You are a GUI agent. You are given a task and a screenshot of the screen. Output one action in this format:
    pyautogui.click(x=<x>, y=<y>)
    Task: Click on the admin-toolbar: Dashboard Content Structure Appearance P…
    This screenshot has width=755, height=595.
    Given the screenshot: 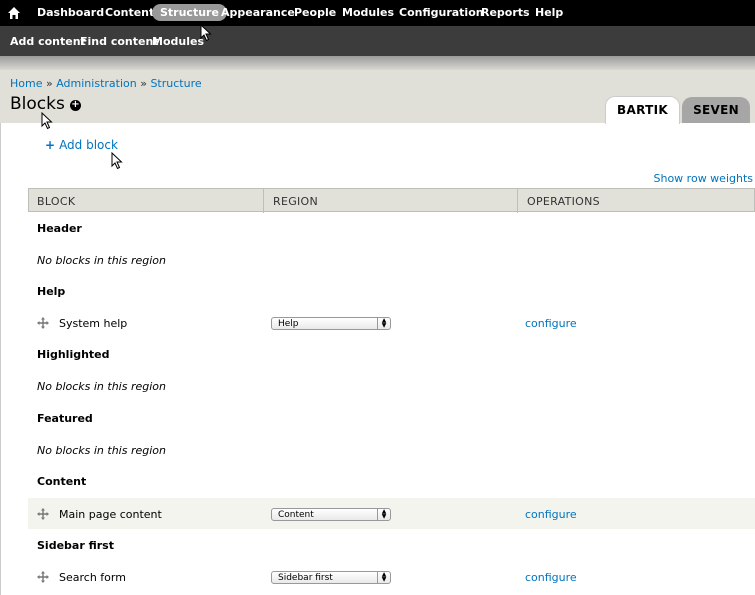 What is the action you would take?
    pyautogui.click(x=377, y=13)
    